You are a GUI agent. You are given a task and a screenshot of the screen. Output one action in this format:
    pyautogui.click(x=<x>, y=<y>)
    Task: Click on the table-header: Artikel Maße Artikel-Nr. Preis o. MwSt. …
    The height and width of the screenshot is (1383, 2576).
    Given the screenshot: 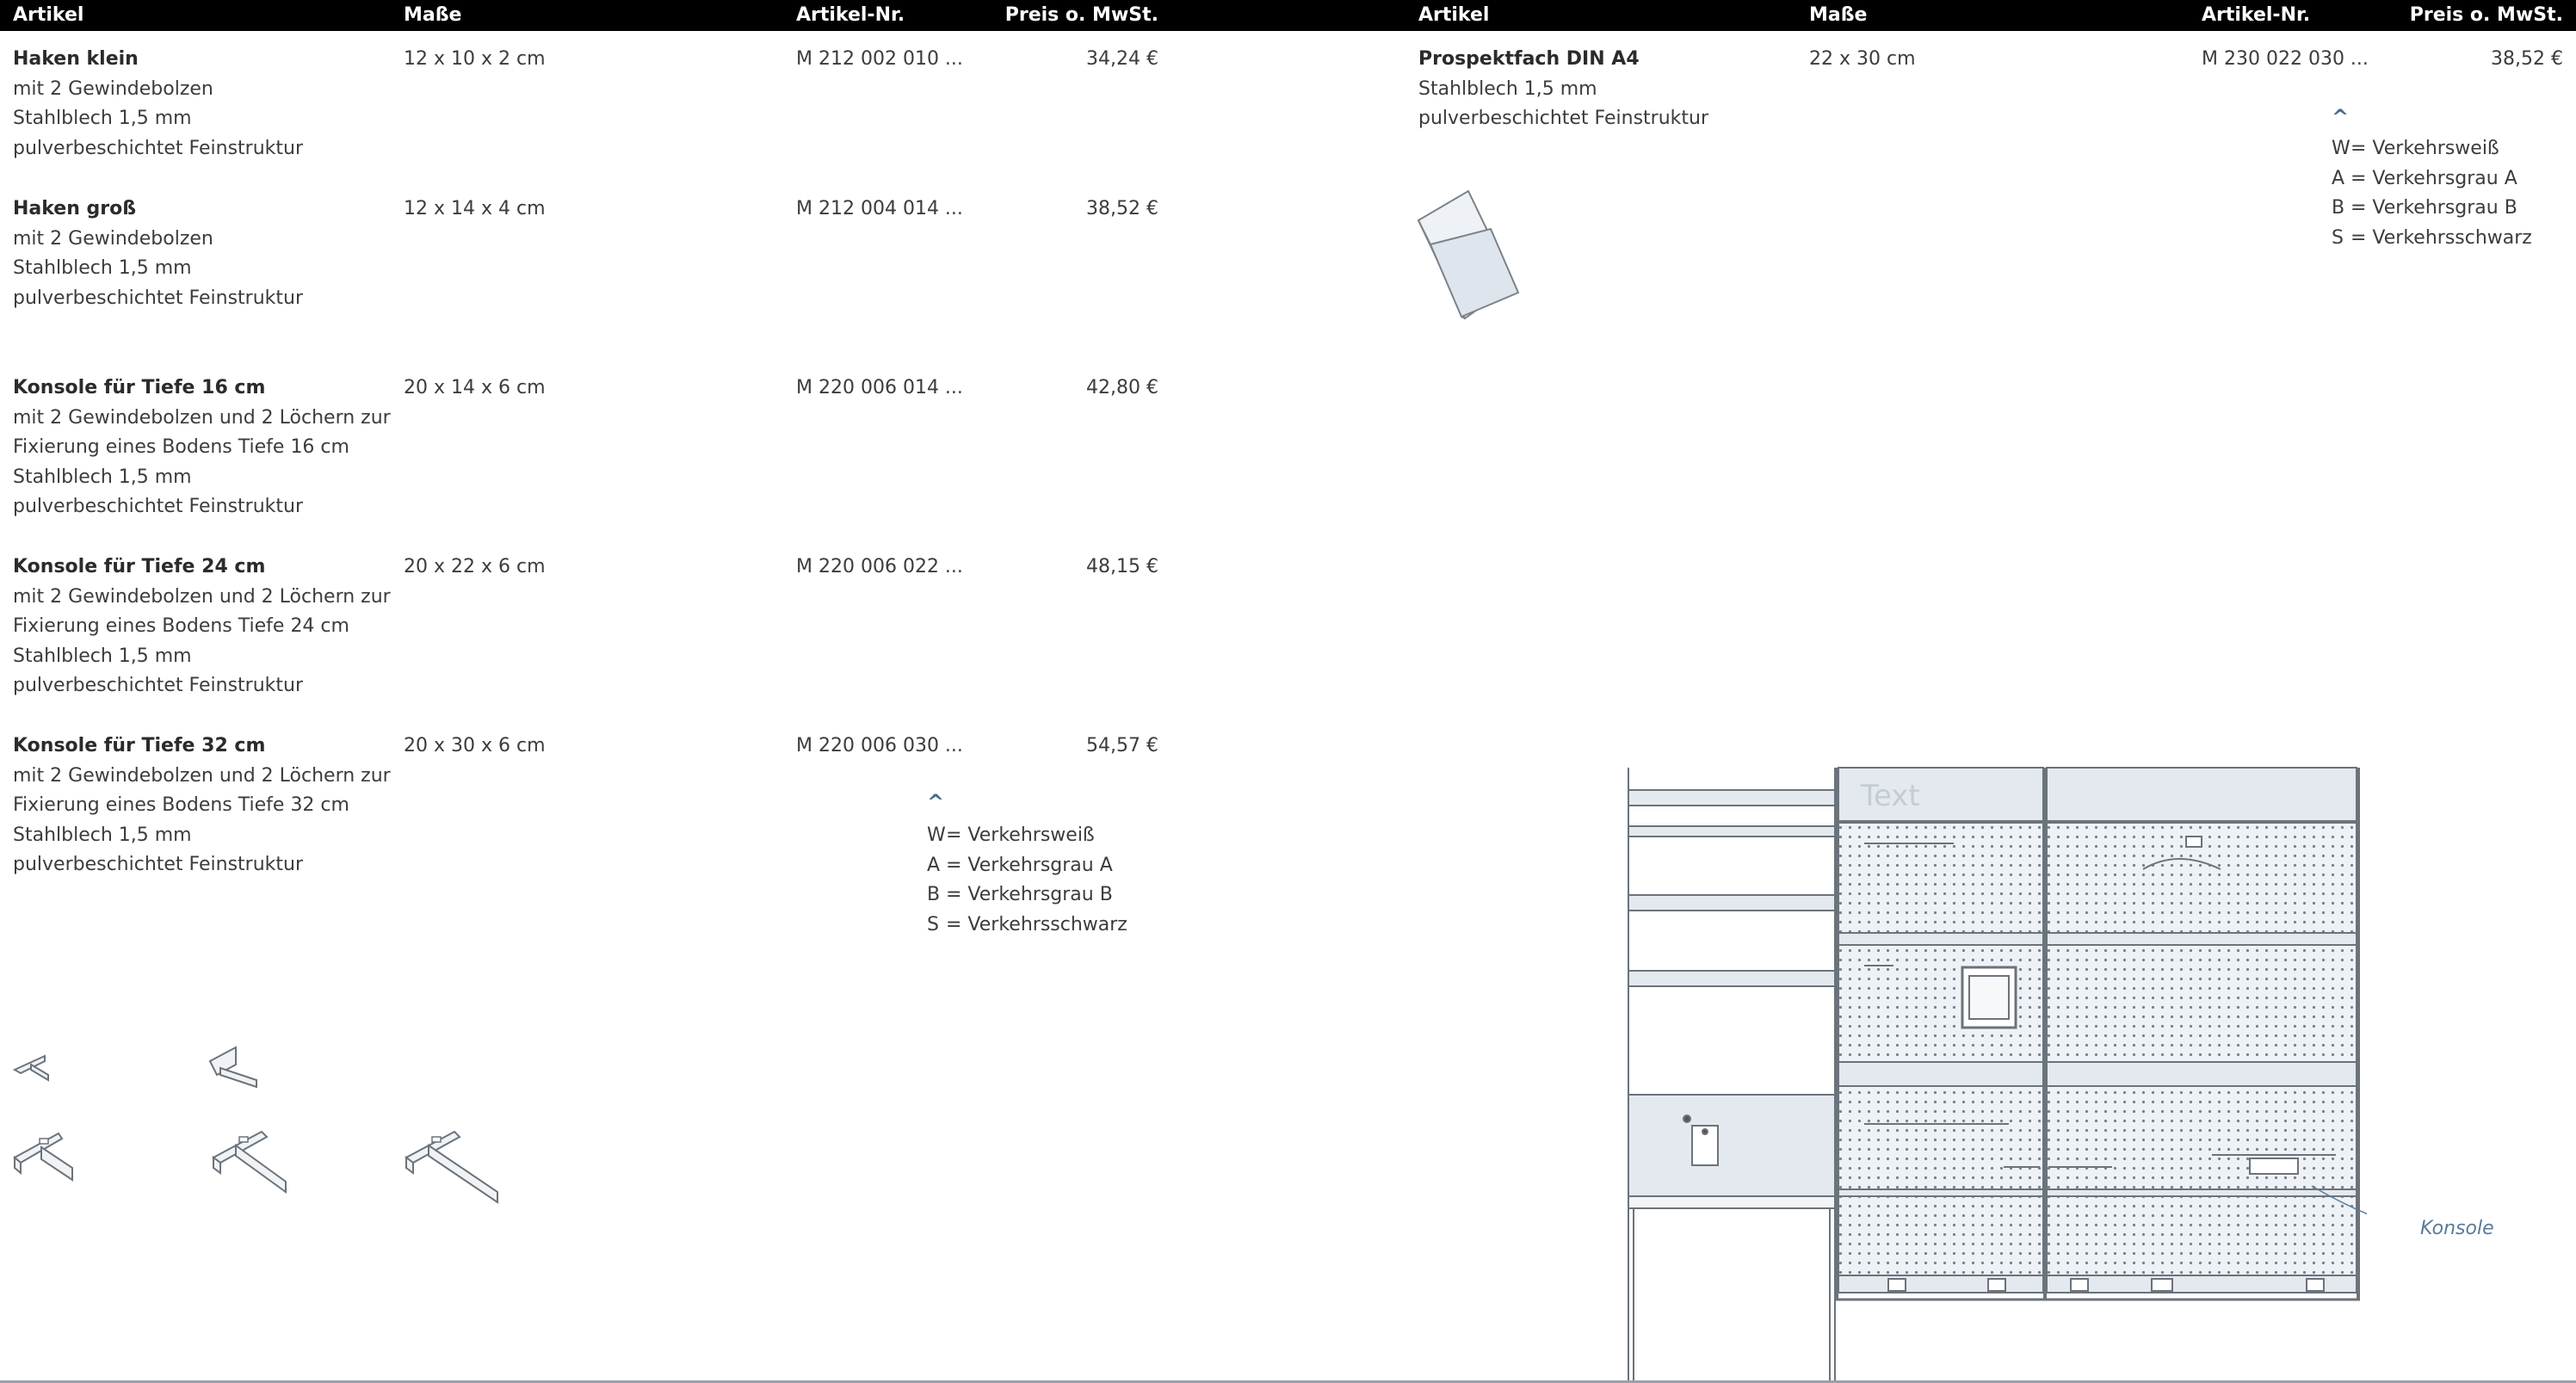 What is the action you would take?
    pyautogui.click(x=1288, y=15)
    